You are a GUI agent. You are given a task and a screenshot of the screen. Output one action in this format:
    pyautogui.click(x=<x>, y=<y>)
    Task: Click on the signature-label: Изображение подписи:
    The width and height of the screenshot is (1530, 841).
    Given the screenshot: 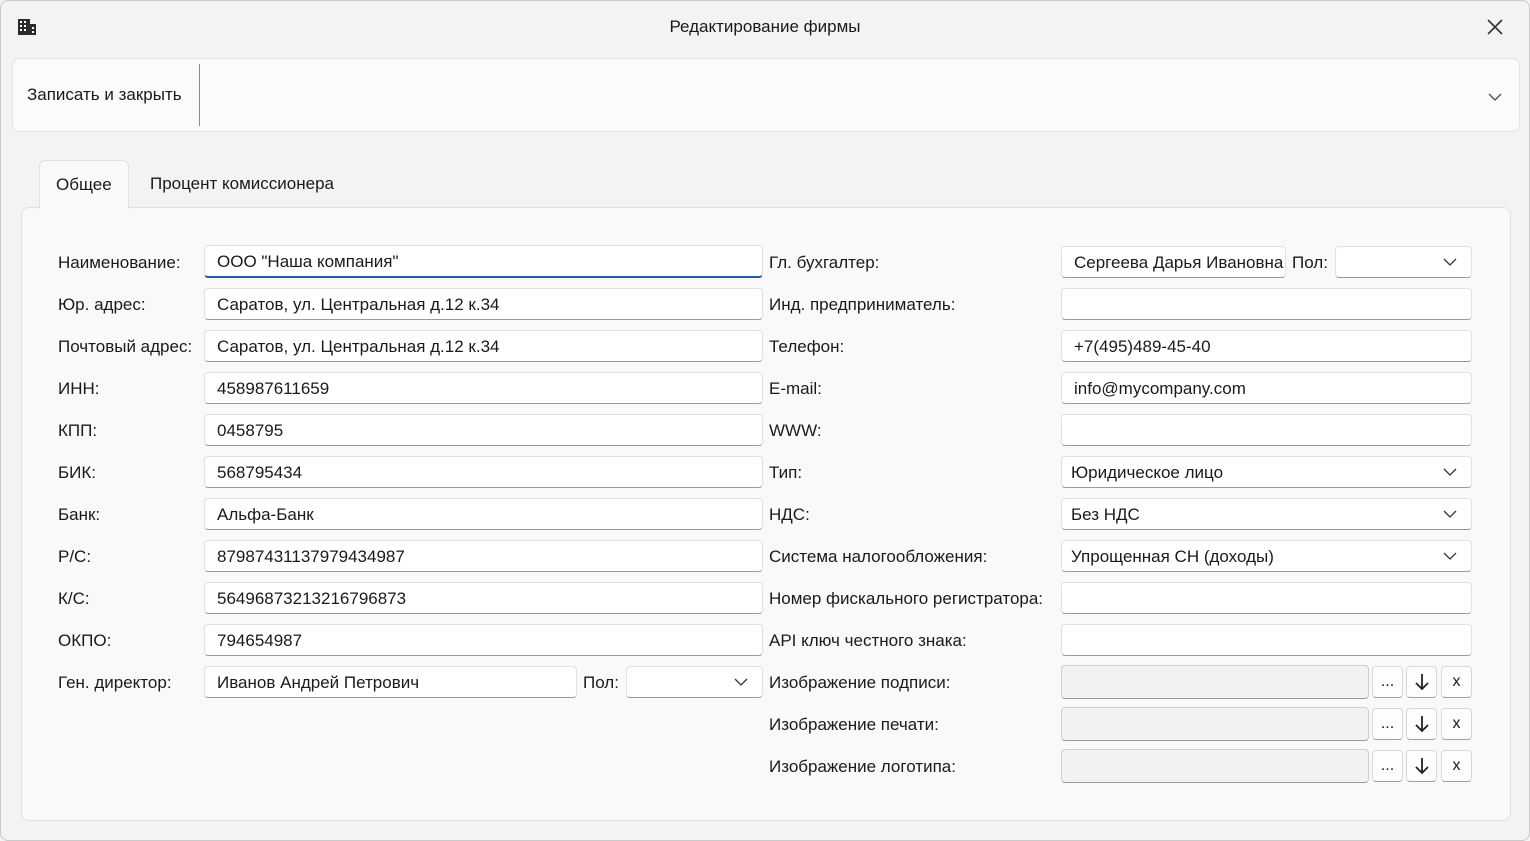 What is the action you would take?
    pyautogui.click(x=860, y=682)
    